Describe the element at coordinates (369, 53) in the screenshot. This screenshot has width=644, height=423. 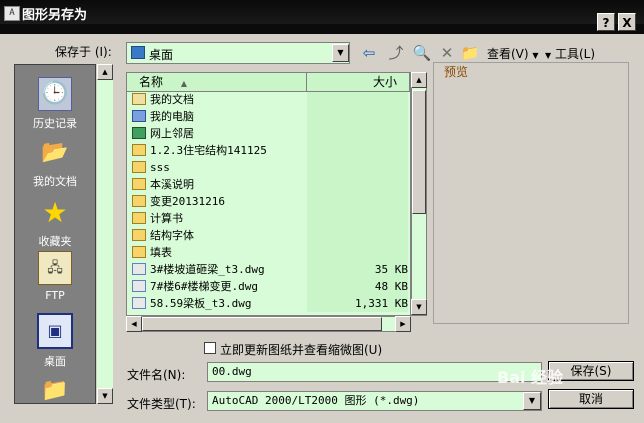
I see `back-arrow-icon: ⇦` at that location.